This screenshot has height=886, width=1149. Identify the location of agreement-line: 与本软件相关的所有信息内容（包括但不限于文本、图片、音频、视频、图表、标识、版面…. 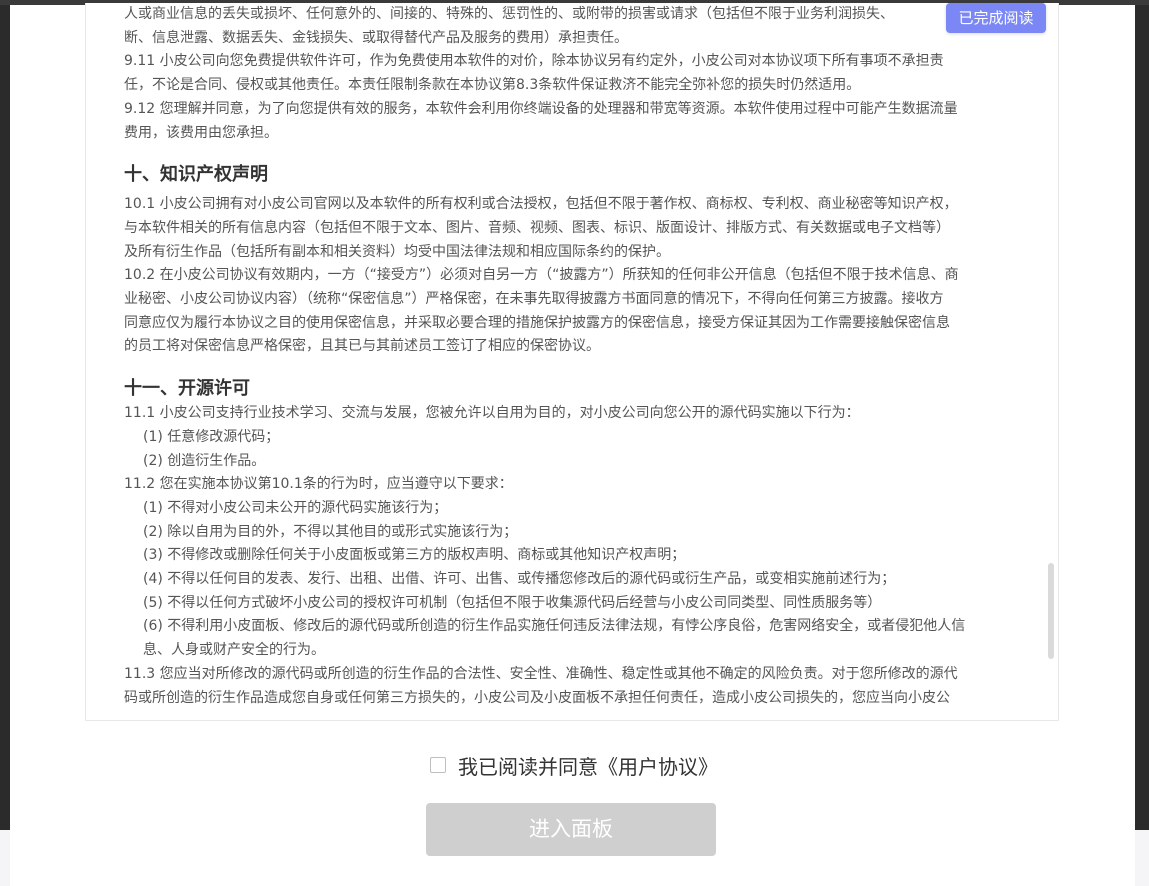
(537, 227).